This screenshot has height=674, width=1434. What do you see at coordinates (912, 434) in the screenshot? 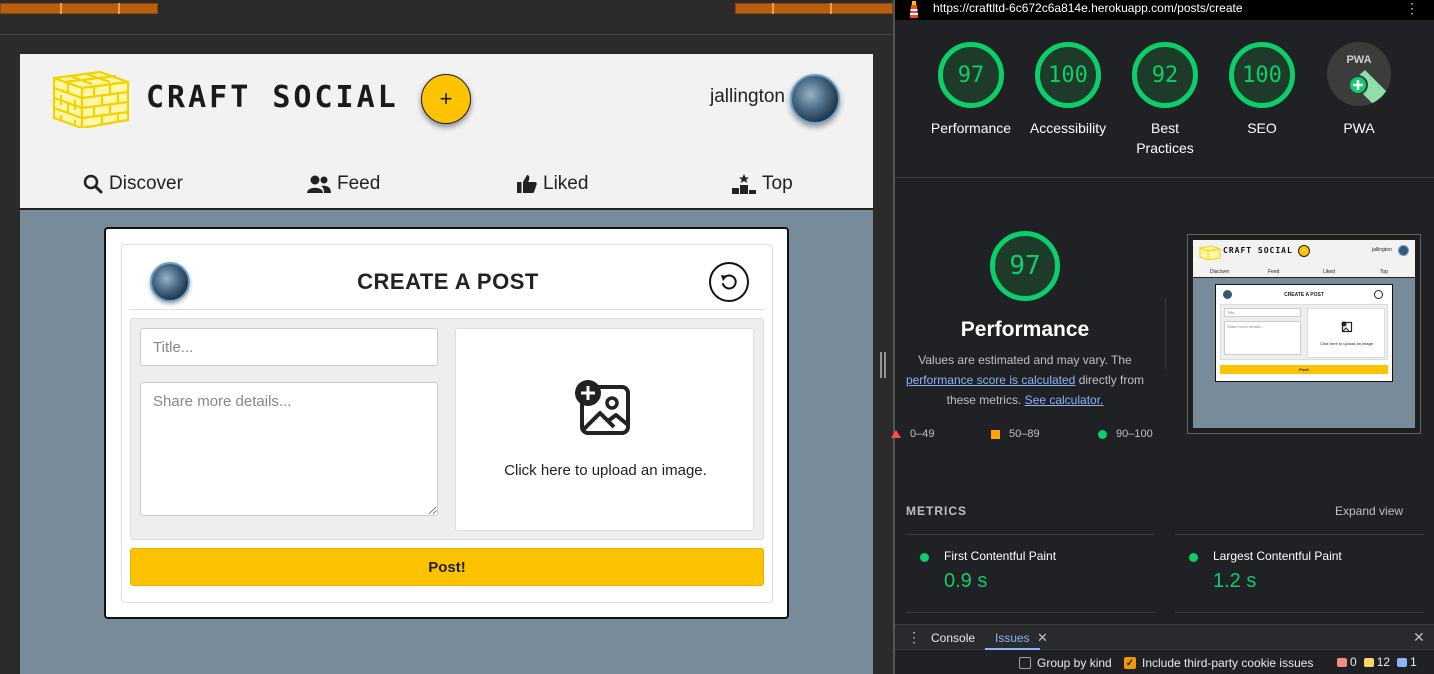
I see `legend-fail: 0–49` at bounding box center [912, 434].